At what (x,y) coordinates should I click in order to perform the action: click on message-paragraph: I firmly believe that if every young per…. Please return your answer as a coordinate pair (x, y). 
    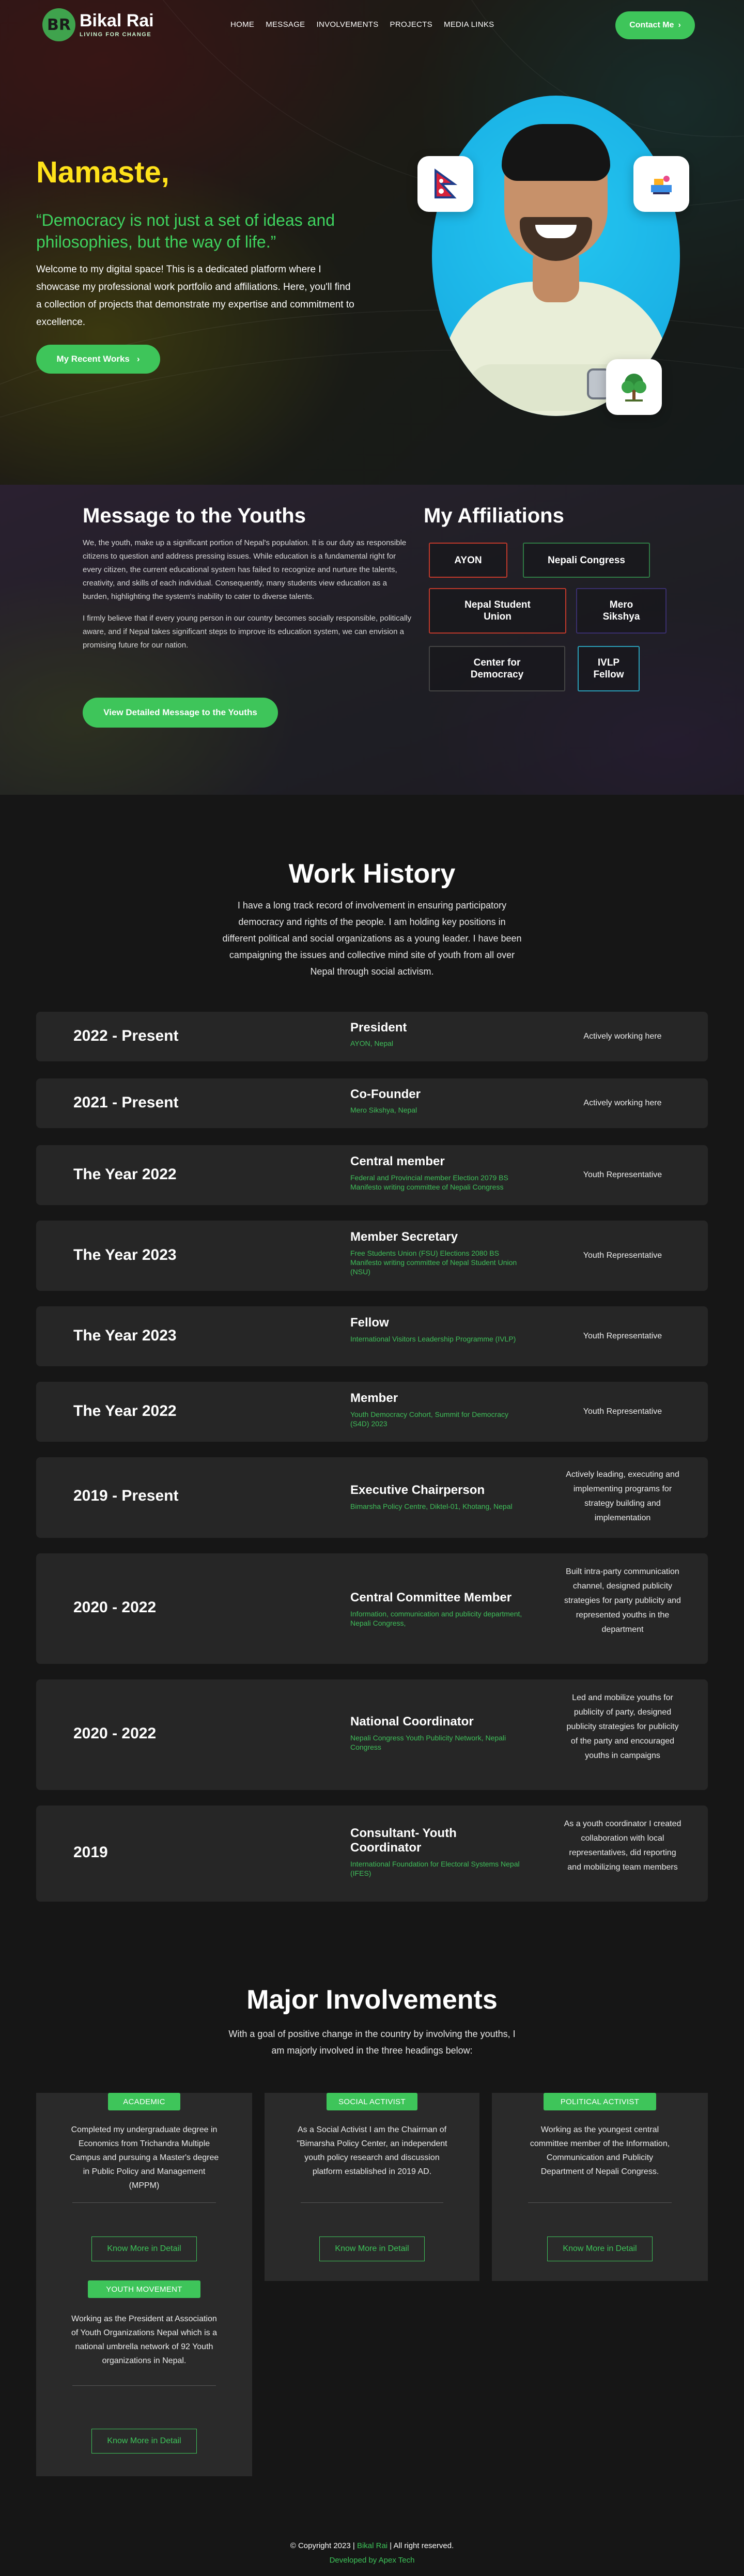
    Looking at the image, I should click on (248, 632).